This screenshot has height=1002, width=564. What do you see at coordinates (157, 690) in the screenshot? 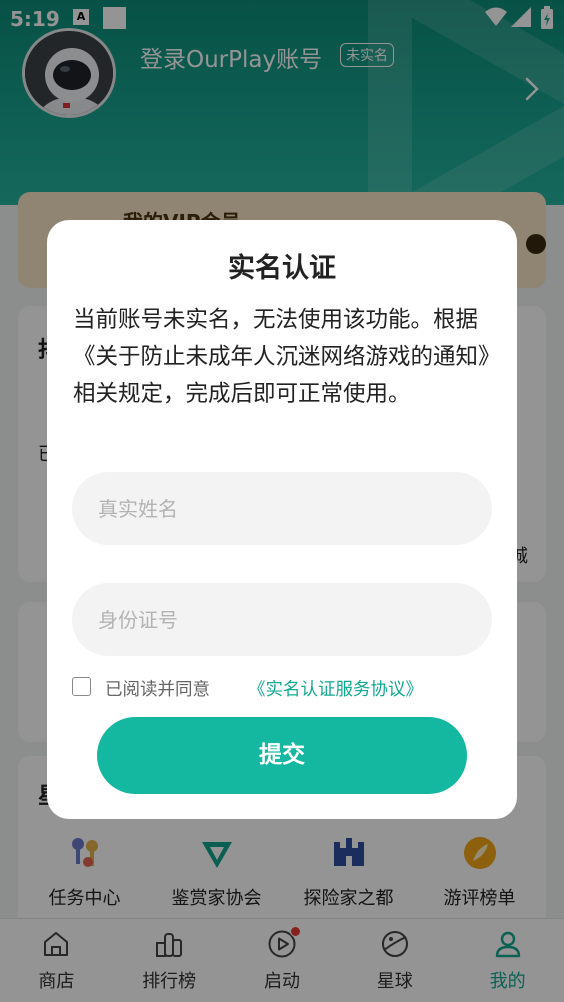
I see `agreement-text: 已阅读并同意` at bounding box center [157, 690].